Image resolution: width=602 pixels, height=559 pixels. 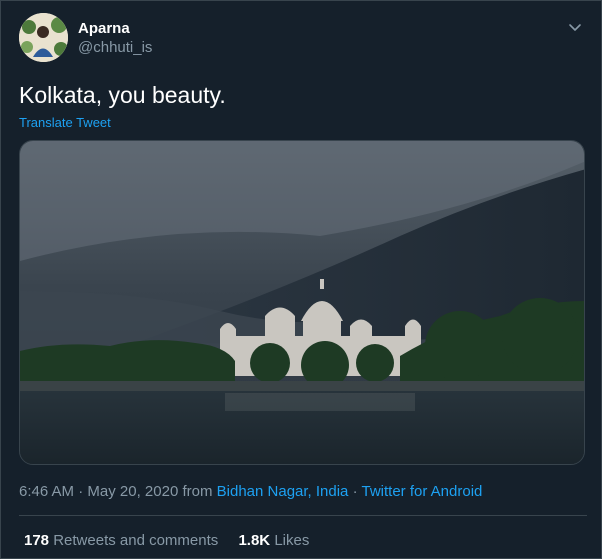 I want to click on tweet-text: Kolkata, you beauty., so click(x=122, y=95).